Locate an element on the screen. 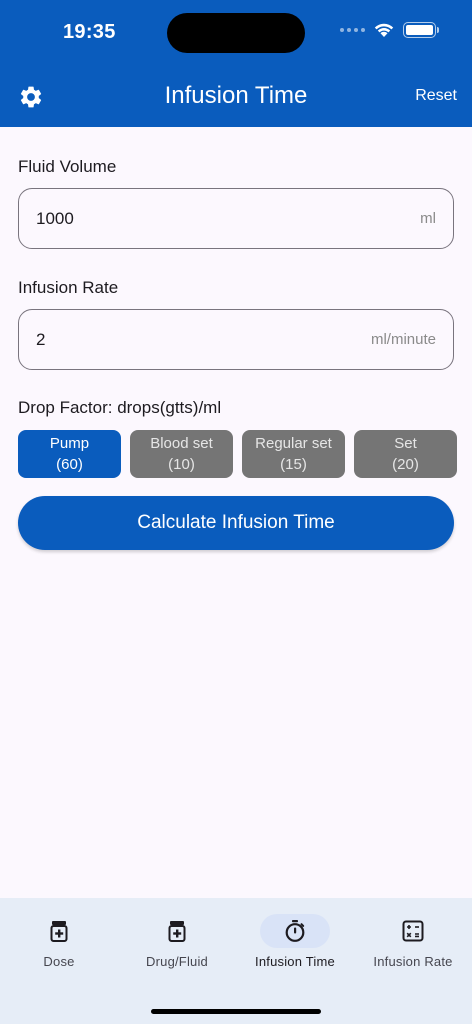  chip-value: (15) is located at coordinates (293, 464).